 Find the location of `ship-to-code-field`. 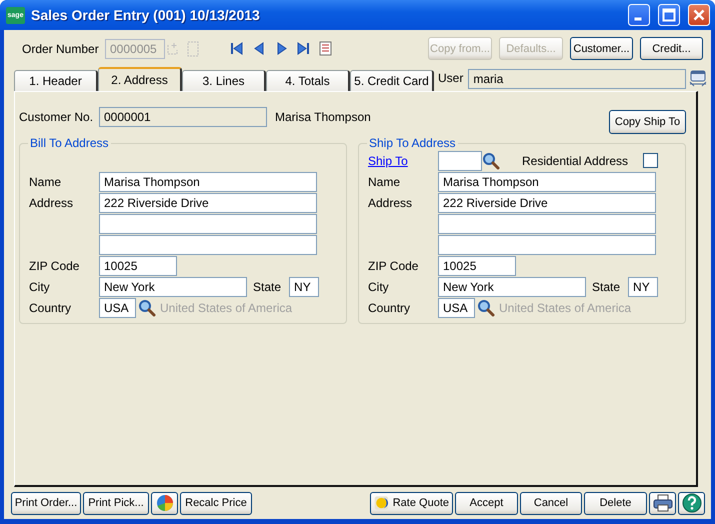

ship-to-code-field is located at coordinates (460, 160).